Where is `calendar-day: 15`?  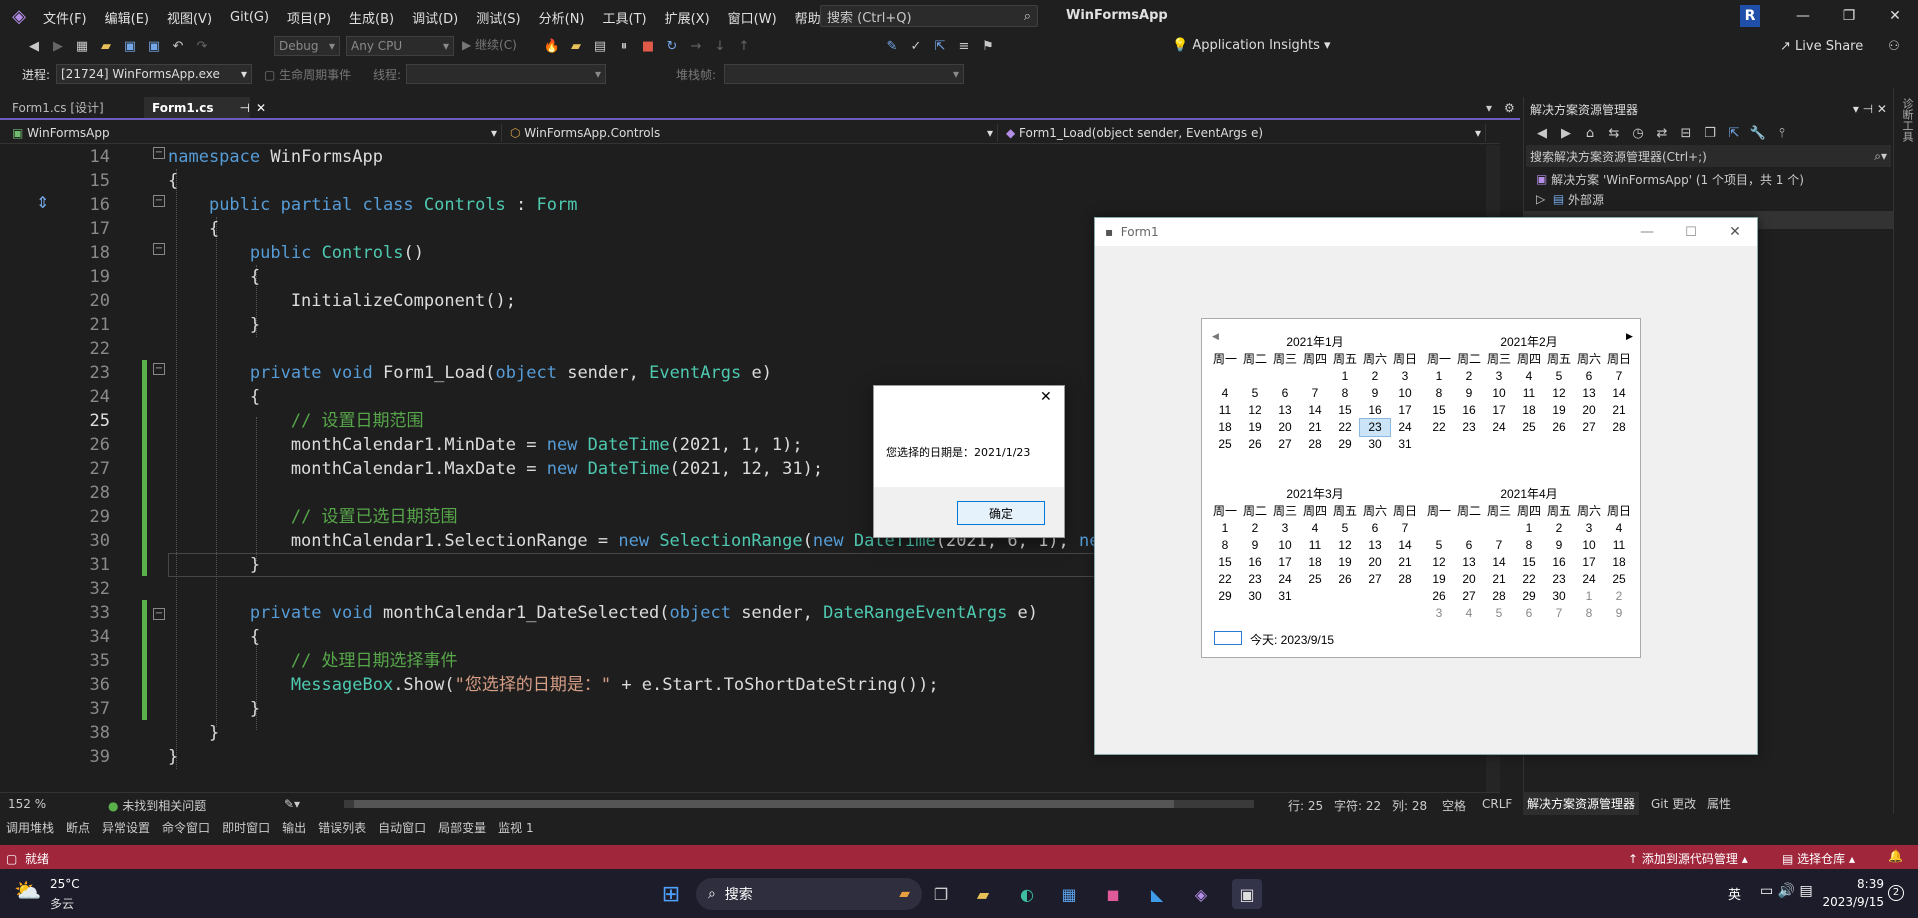
calendar-day: 15 is located at coordinates (1439, 410).